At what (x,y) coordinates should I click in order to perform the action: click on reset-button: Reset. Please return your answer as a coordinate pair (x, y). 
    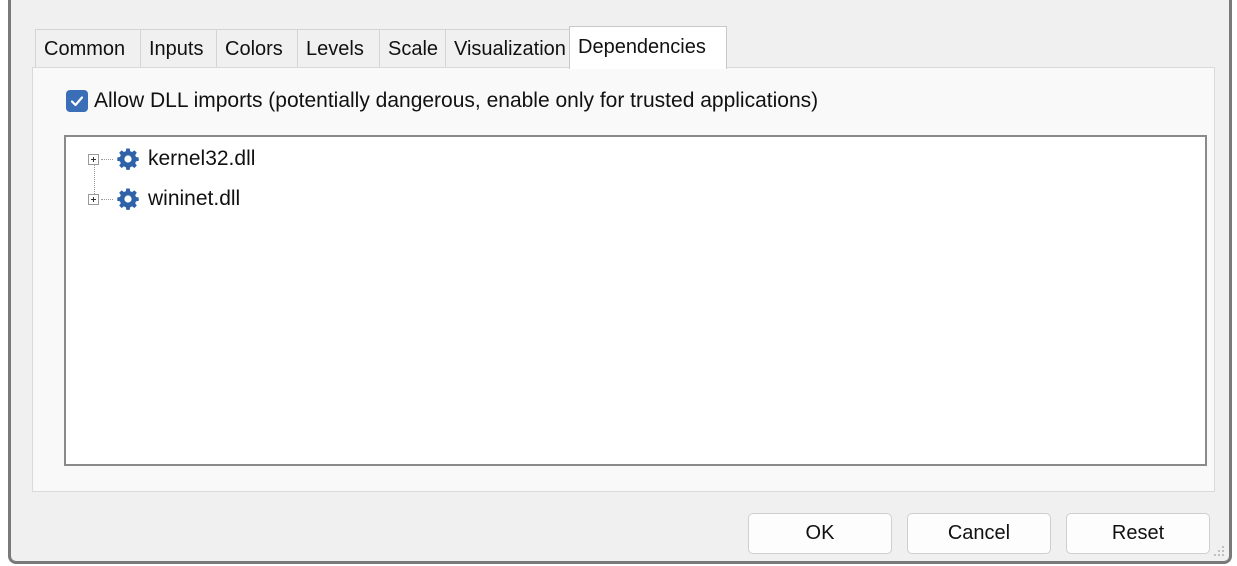
    Looking at the image, I should click on (1138, 533).